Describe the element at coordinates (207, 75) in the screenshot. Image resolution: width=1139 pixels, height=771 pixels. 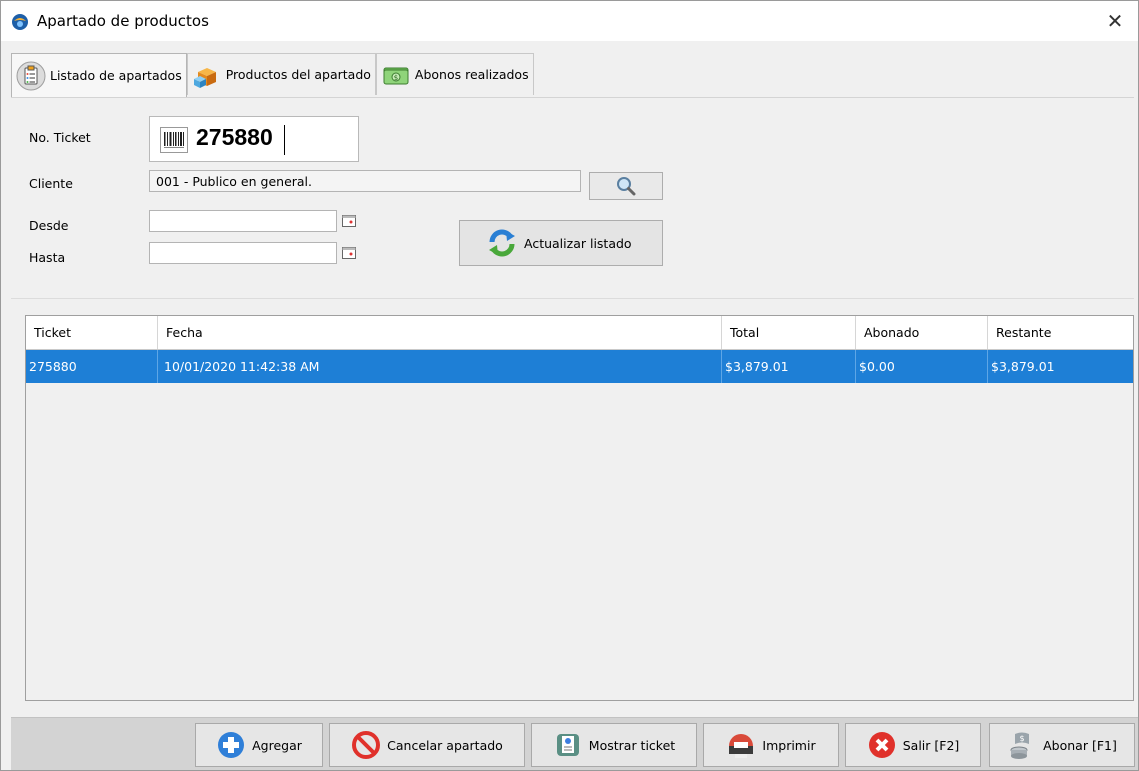
I see `boxes-icon` at that location.